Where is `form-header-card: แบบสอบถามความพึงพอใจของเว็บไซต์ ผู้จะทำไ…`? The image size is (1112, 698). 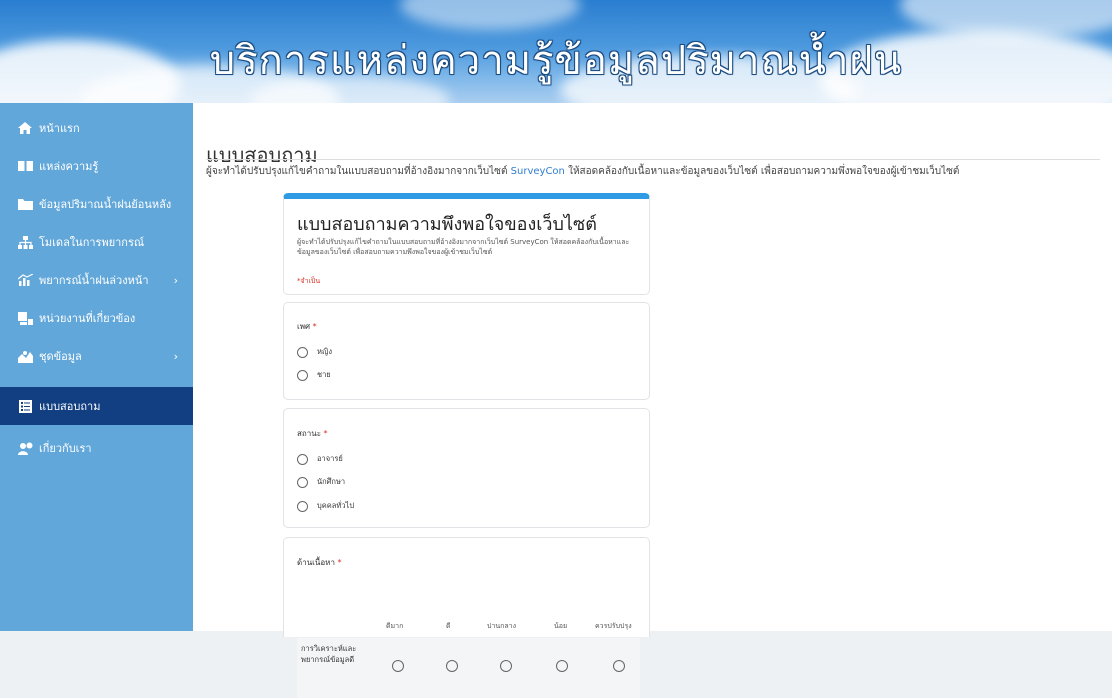
form-header-card: แบบสอบถามความพึงพอใจของเว็บไซต์ ผู้จะทำไ… is located at coordinates (466, 244).